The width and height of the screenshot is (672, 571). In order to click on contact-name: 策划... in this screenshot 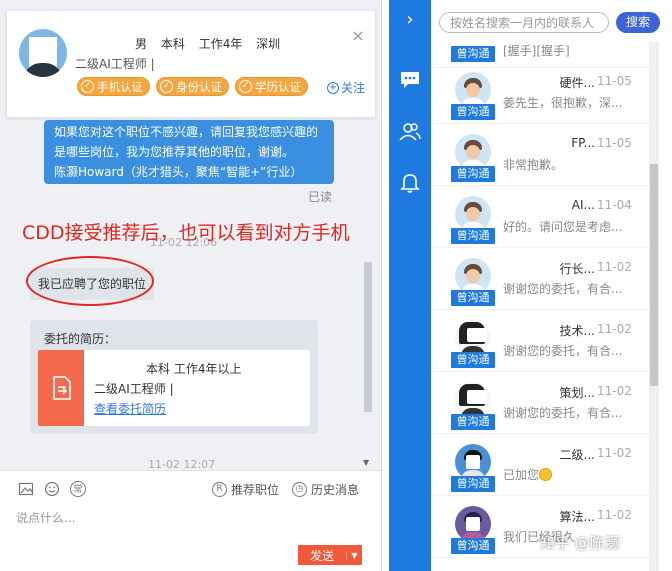, I will do `click(577, 393)`.